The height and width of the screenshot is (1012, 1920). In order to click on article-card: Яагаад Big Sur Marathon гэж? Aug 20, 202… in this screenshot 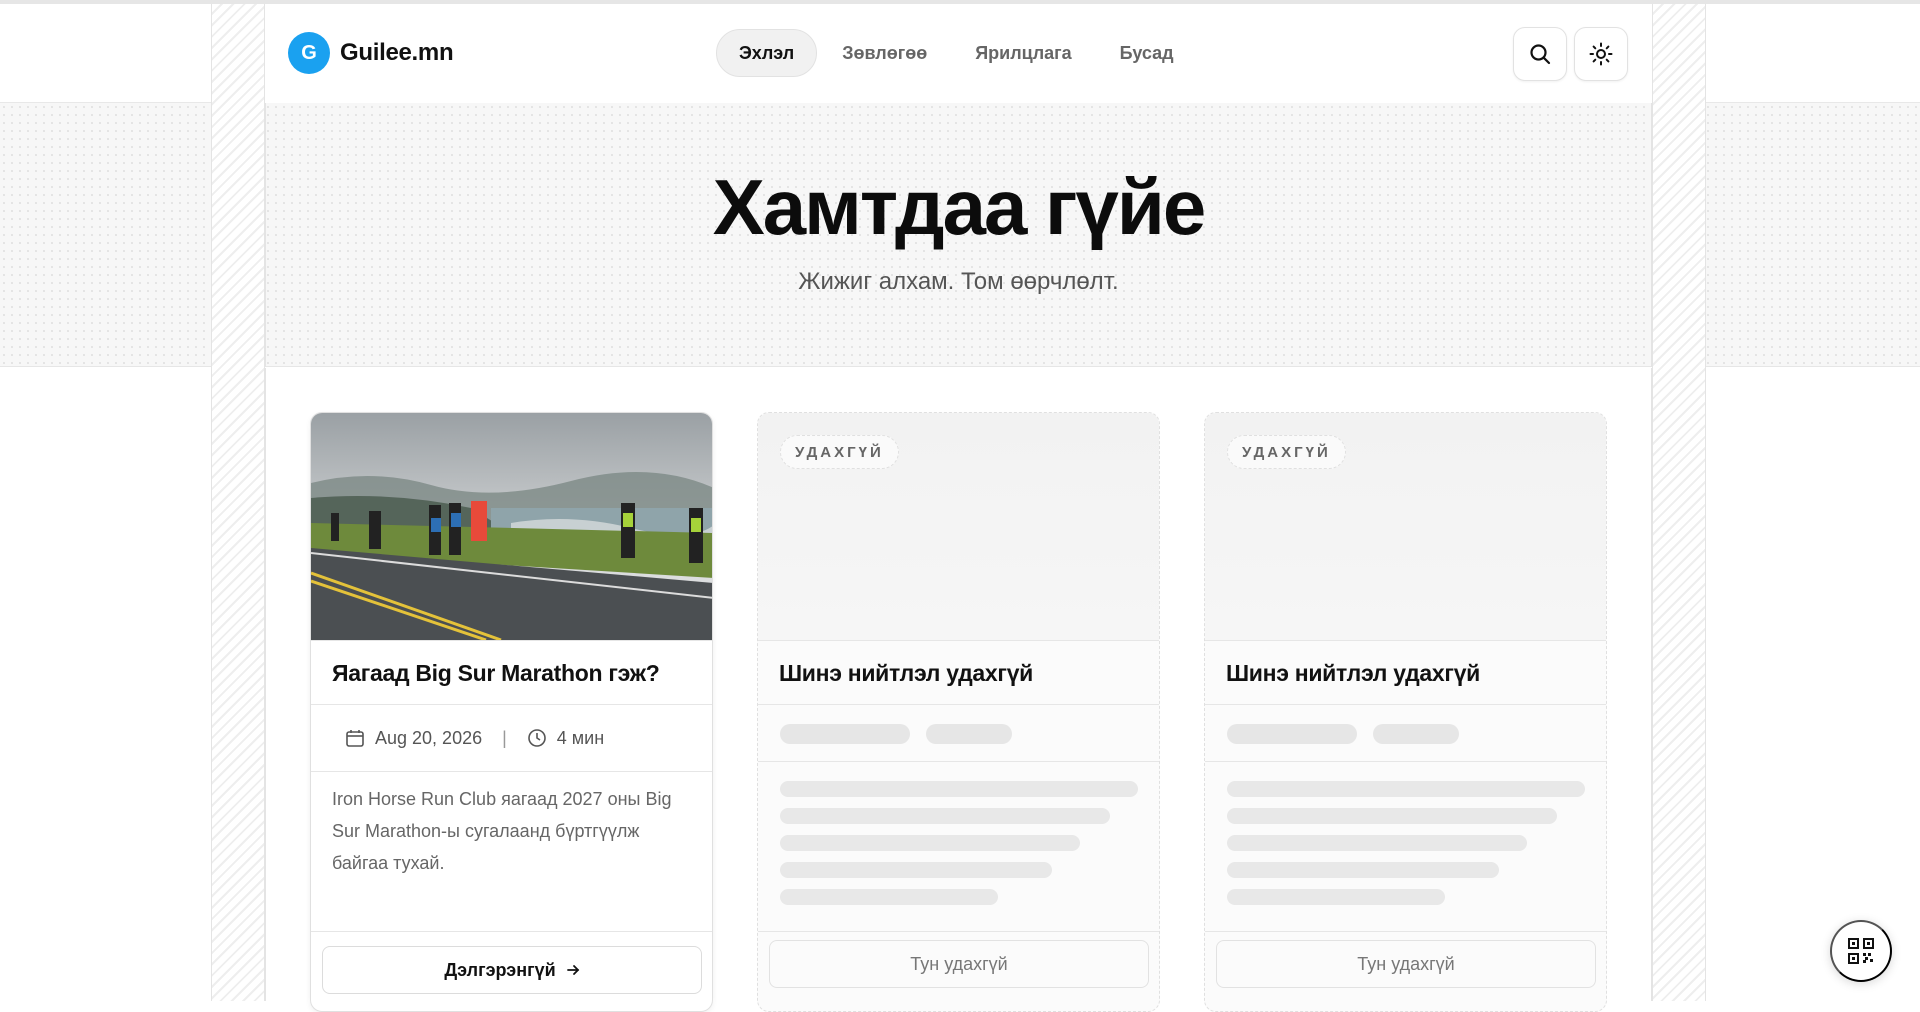, I will do `click(511, 712)`.